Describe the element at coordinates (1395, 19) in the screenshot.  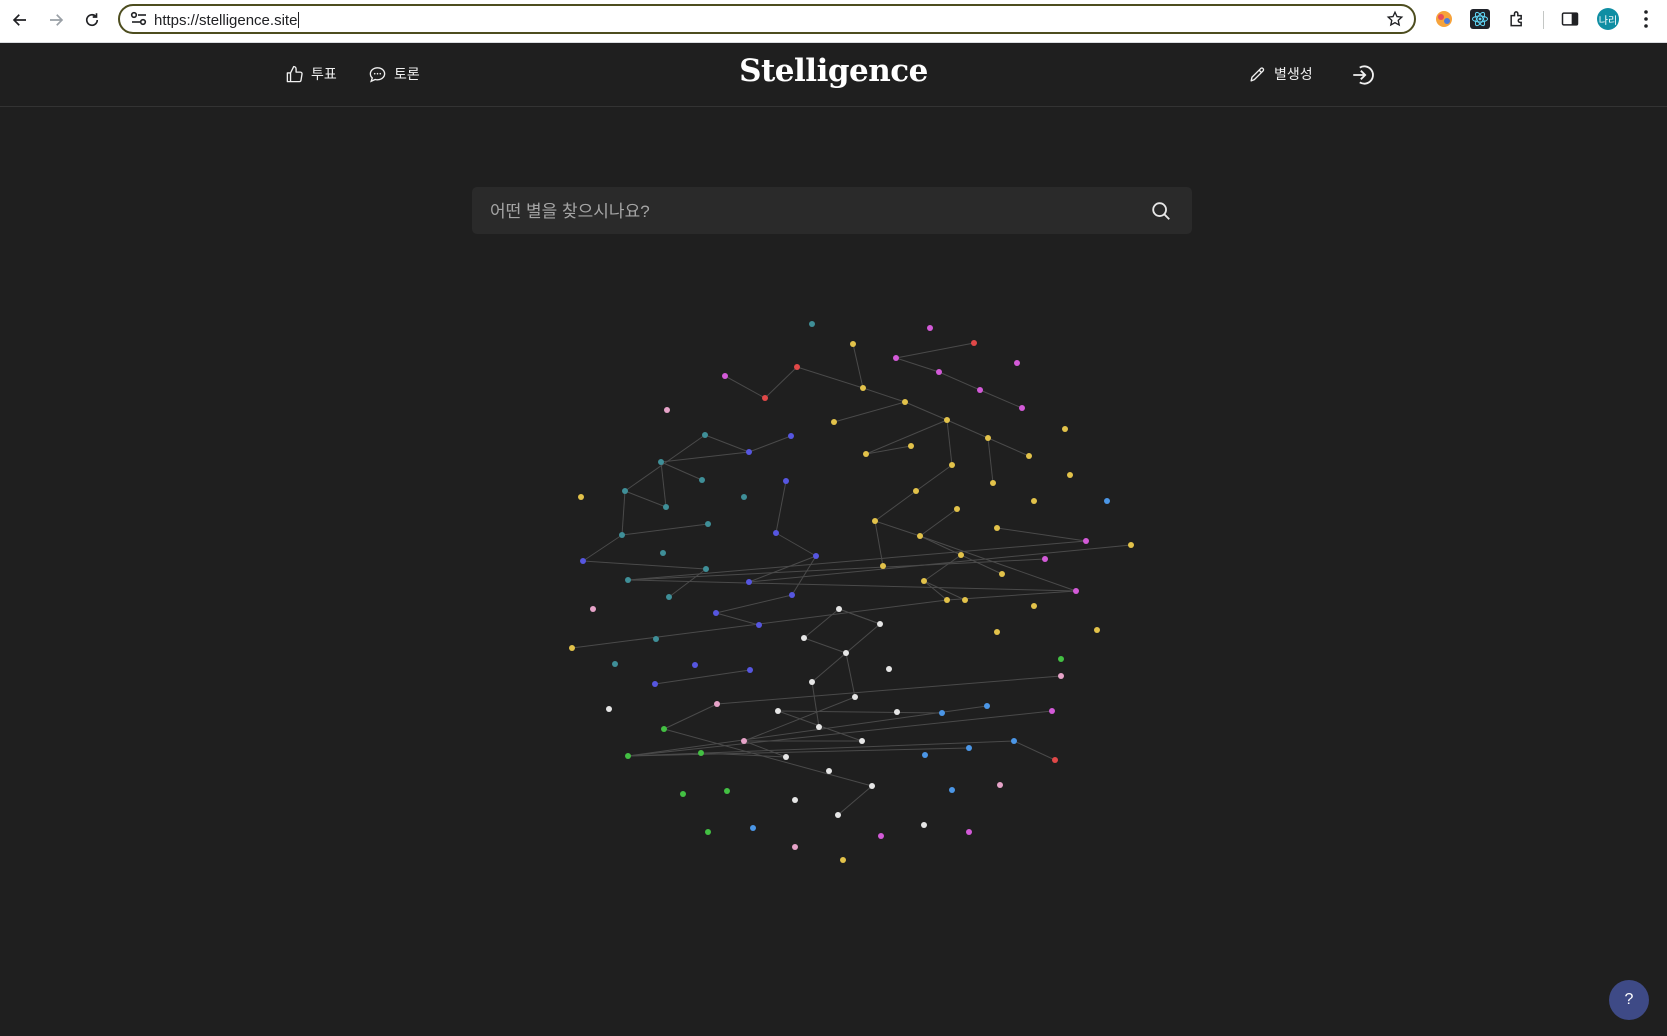
I see `bookmark-star-icon` at that location.